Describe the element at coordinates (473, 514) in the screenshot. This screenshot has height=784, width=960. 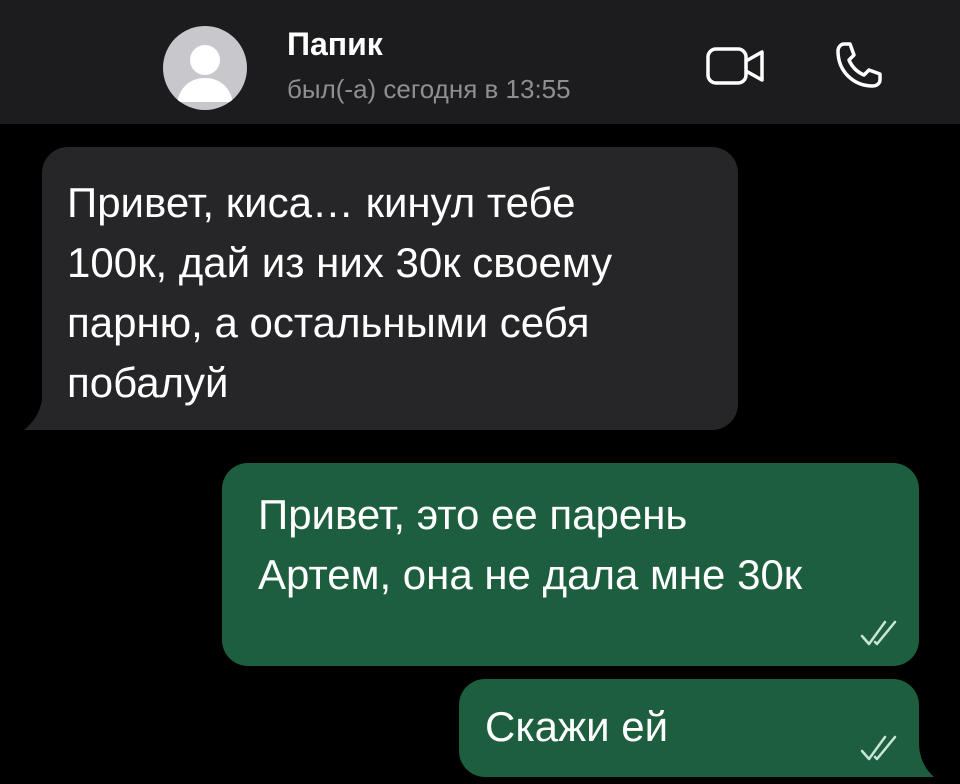
I see `message-line: Привет, это ее парень` at that location.